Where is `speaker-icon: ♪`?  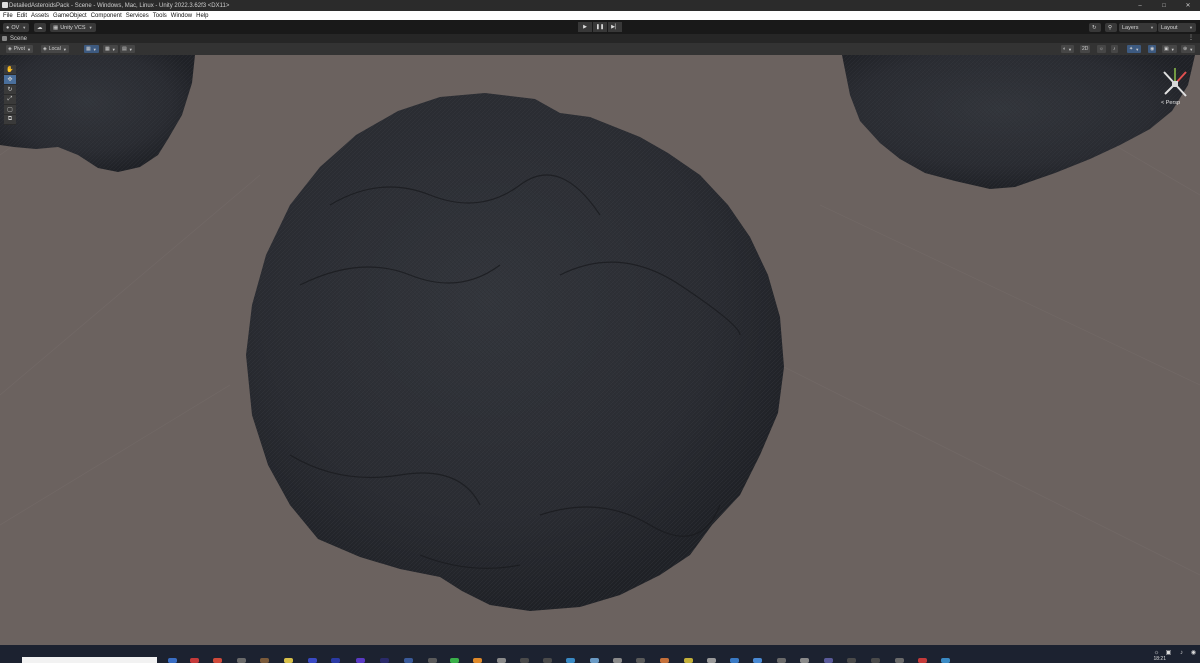 speaker-icon: ♪ is located at coordinates (1114, 49).